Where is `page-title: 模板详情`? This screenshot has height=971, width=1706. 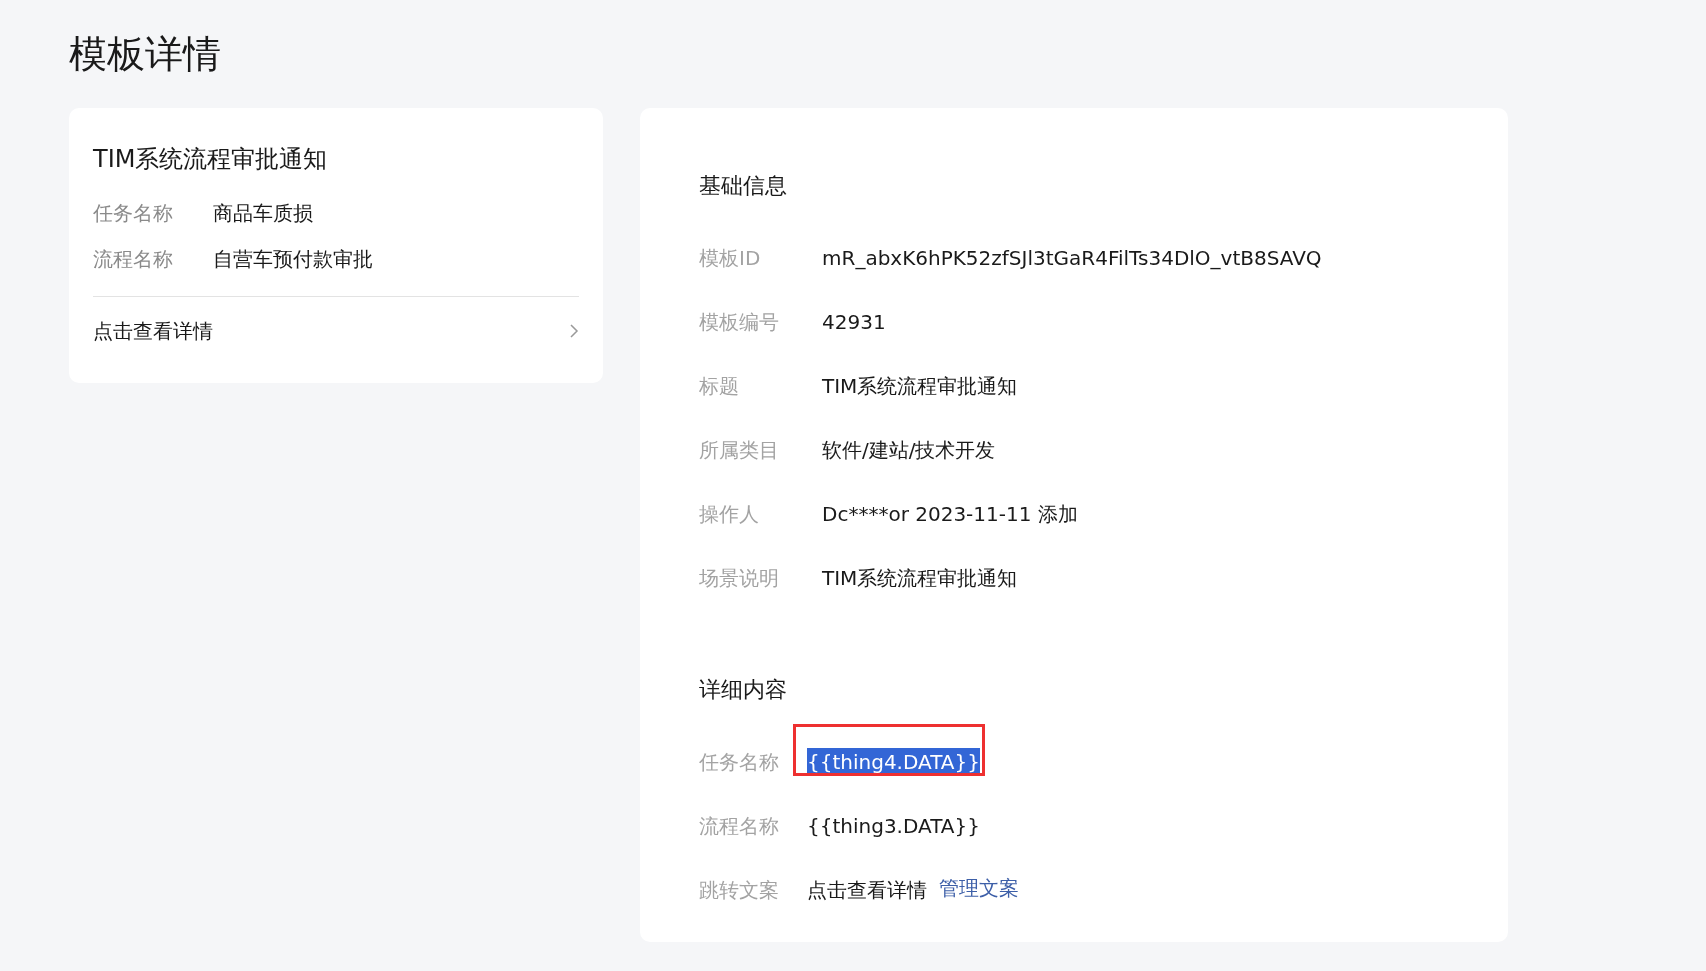 page-title: 模板详情 is located at coordinates (145, 54).